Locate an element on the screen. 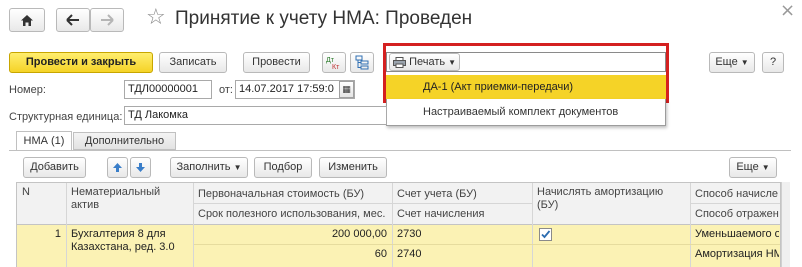 This screenshot has width=802, height=267. header-reflect: Способ отражен is located at coordinates (737, 214).